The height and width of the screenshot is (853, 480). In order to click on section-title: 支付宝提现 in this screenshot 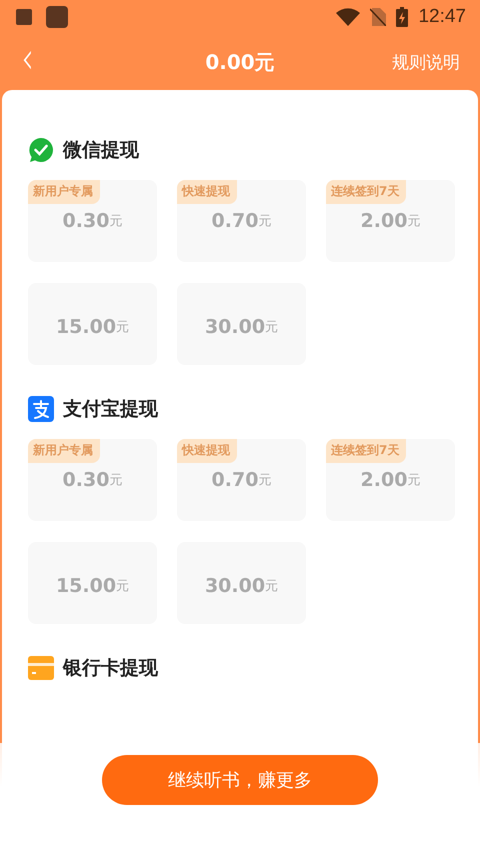, I will do `click(110, 409)`.